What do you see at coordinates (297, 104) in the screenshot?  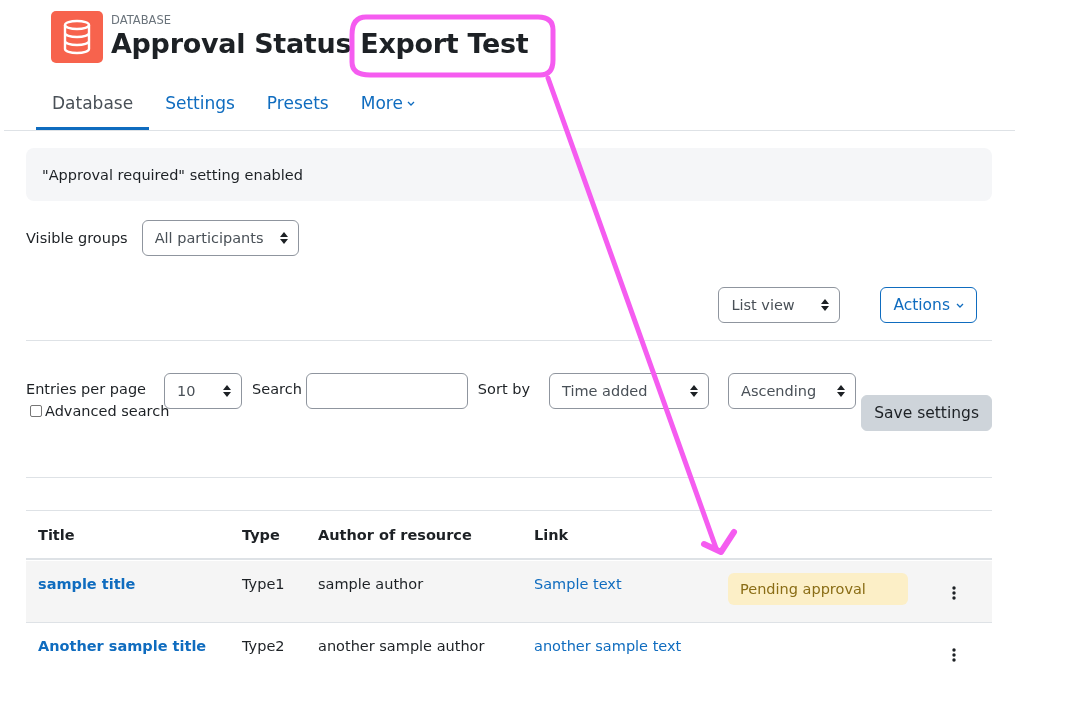 I see `nav-tab: Presets` at bounding box center [297, 104].